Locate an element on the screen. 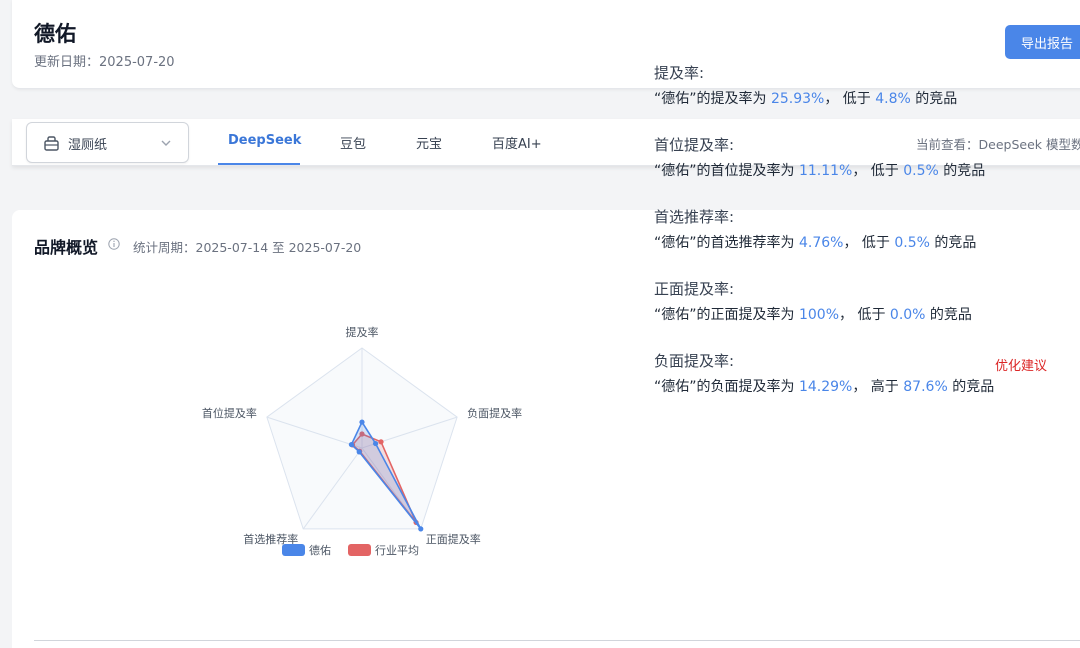 The width and height of the screenshot is (1080, 648). metric-description: “德佑”的首选推荐率为 4.76%， 低于 0.5% 的竞品 is located at coordinates (815, 243).